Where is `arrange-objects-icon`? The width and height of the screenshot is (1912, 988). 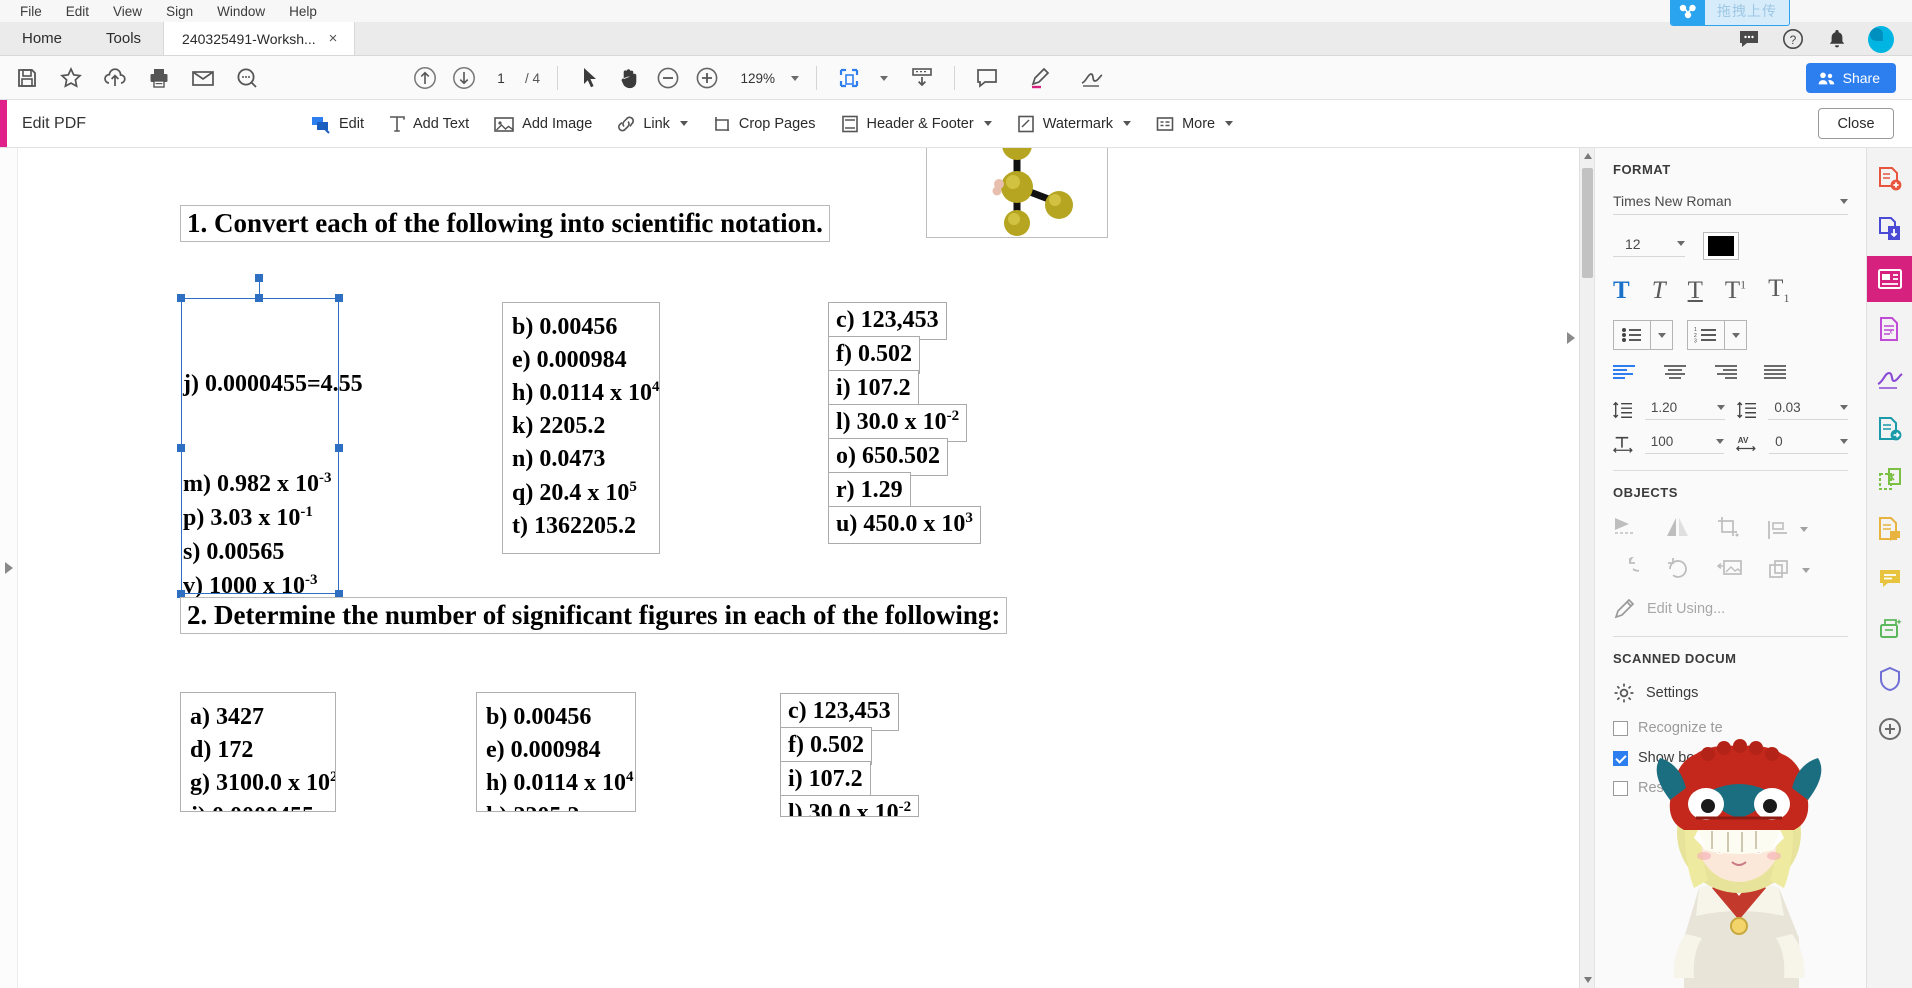
arrange-objects-icon is located at coordinates (1789, 570).